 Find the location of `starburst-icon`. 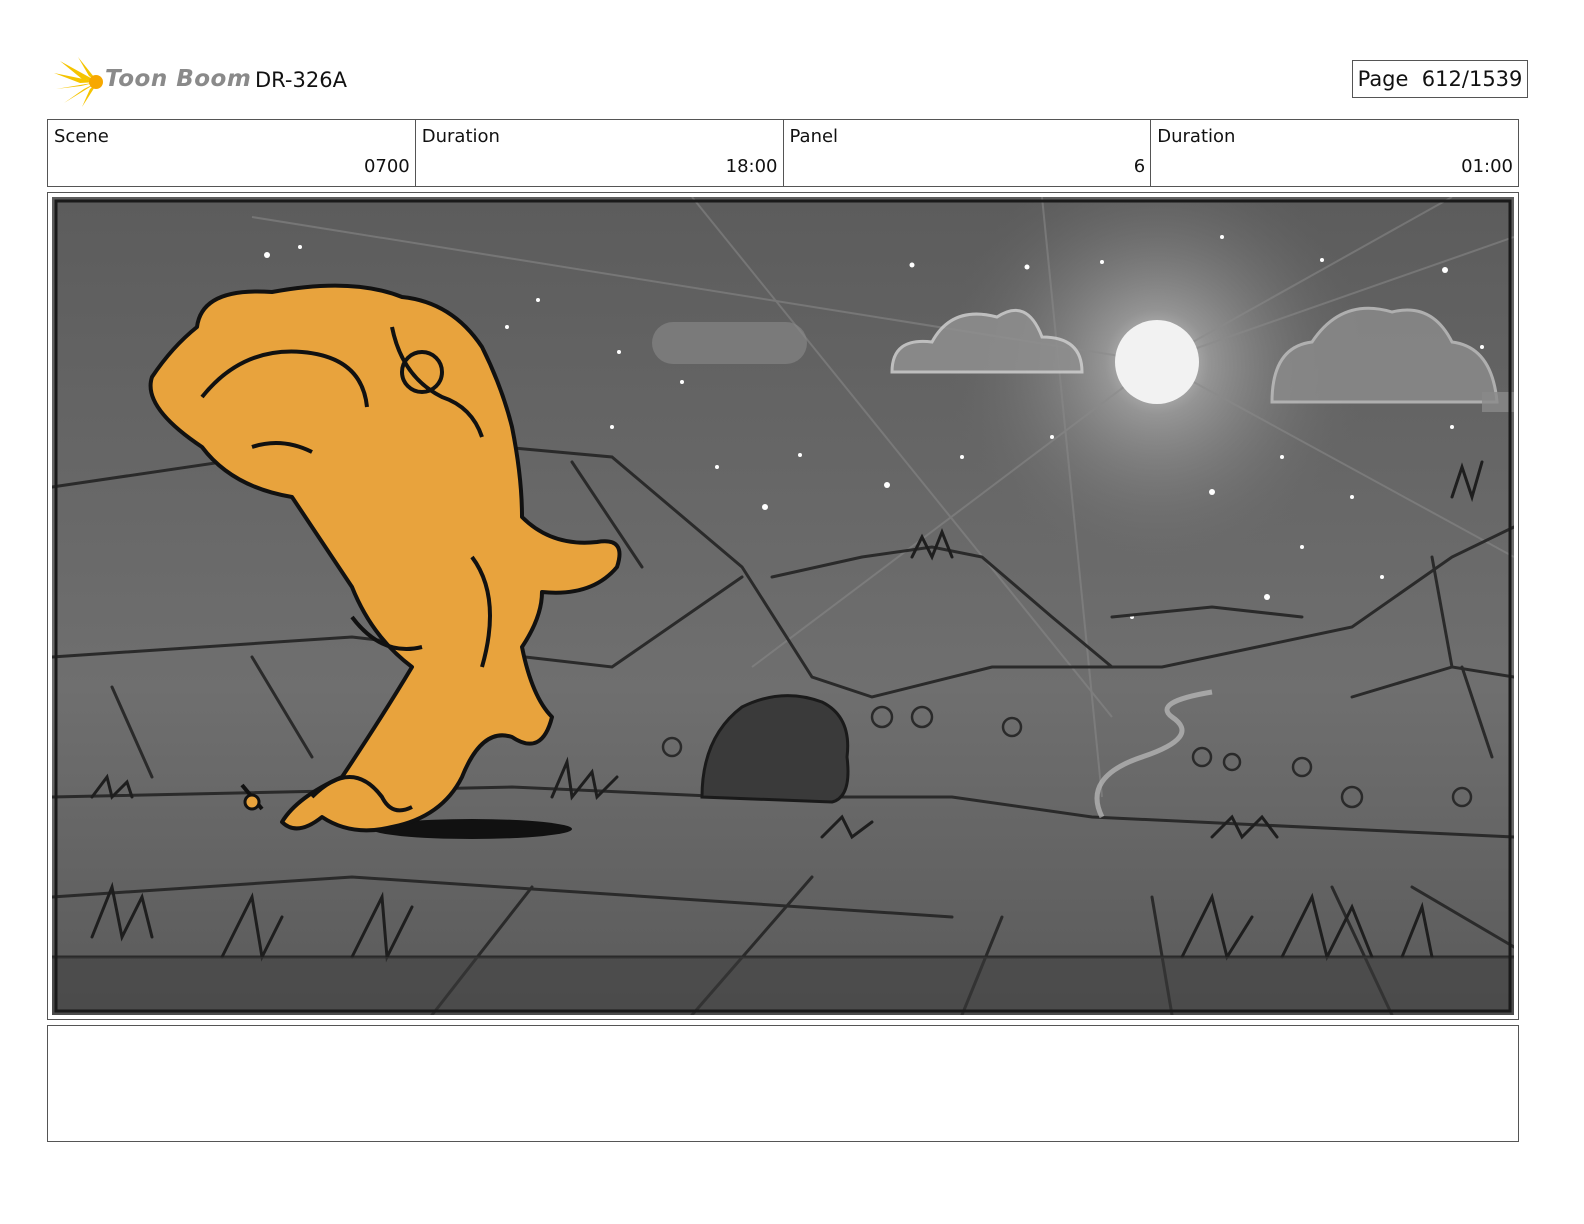

starburst-icon is located at coordinates (78, 82).